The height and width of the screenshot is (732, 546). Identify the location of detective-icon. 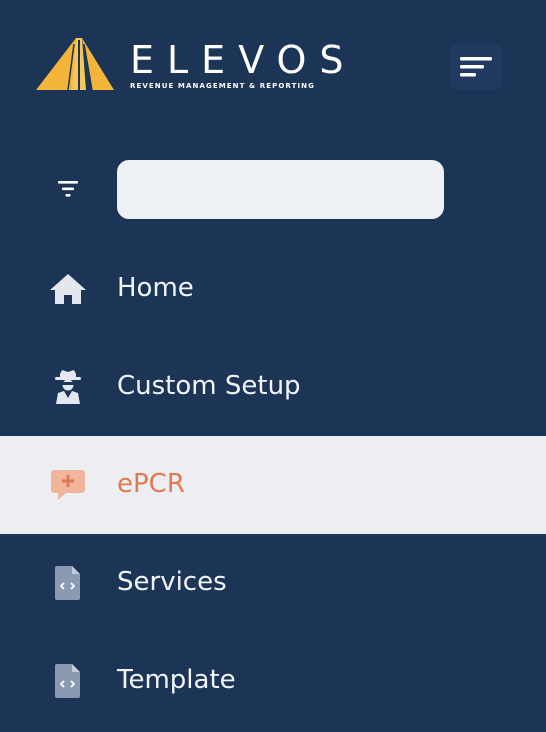
(68, 387).